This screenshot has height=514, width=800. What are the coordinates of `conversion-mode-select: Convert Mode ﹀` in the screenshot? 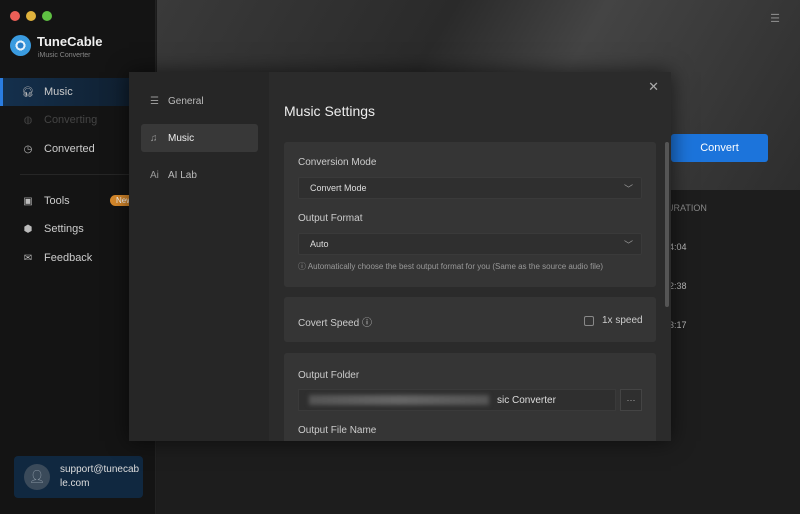 It's located at (470, 188).